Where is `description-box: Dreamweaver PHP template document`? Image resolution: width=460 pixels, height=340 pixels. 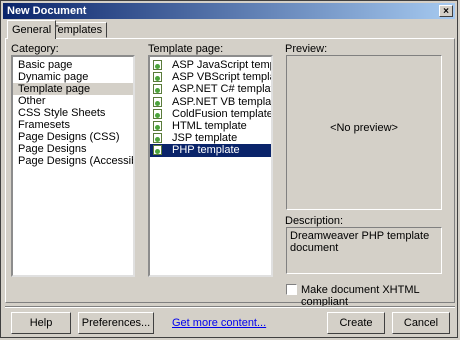
description-box: Dreamweaver PHP template document is located at coordinates (364, 250).